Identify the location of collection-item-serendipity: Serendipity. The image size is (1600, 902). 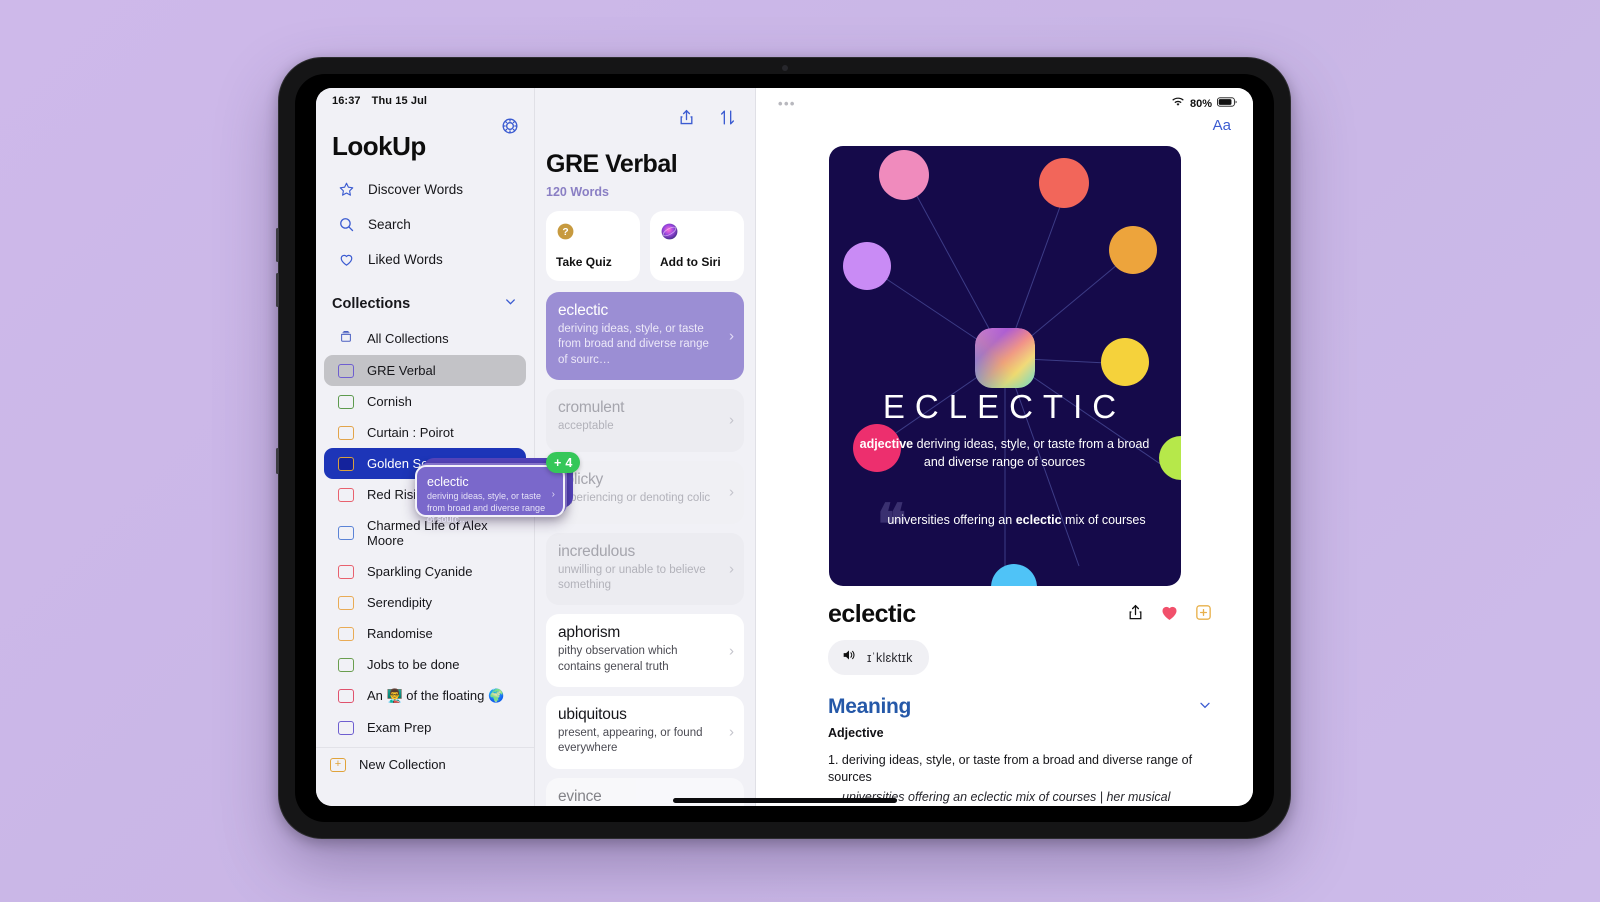
(425, 602).